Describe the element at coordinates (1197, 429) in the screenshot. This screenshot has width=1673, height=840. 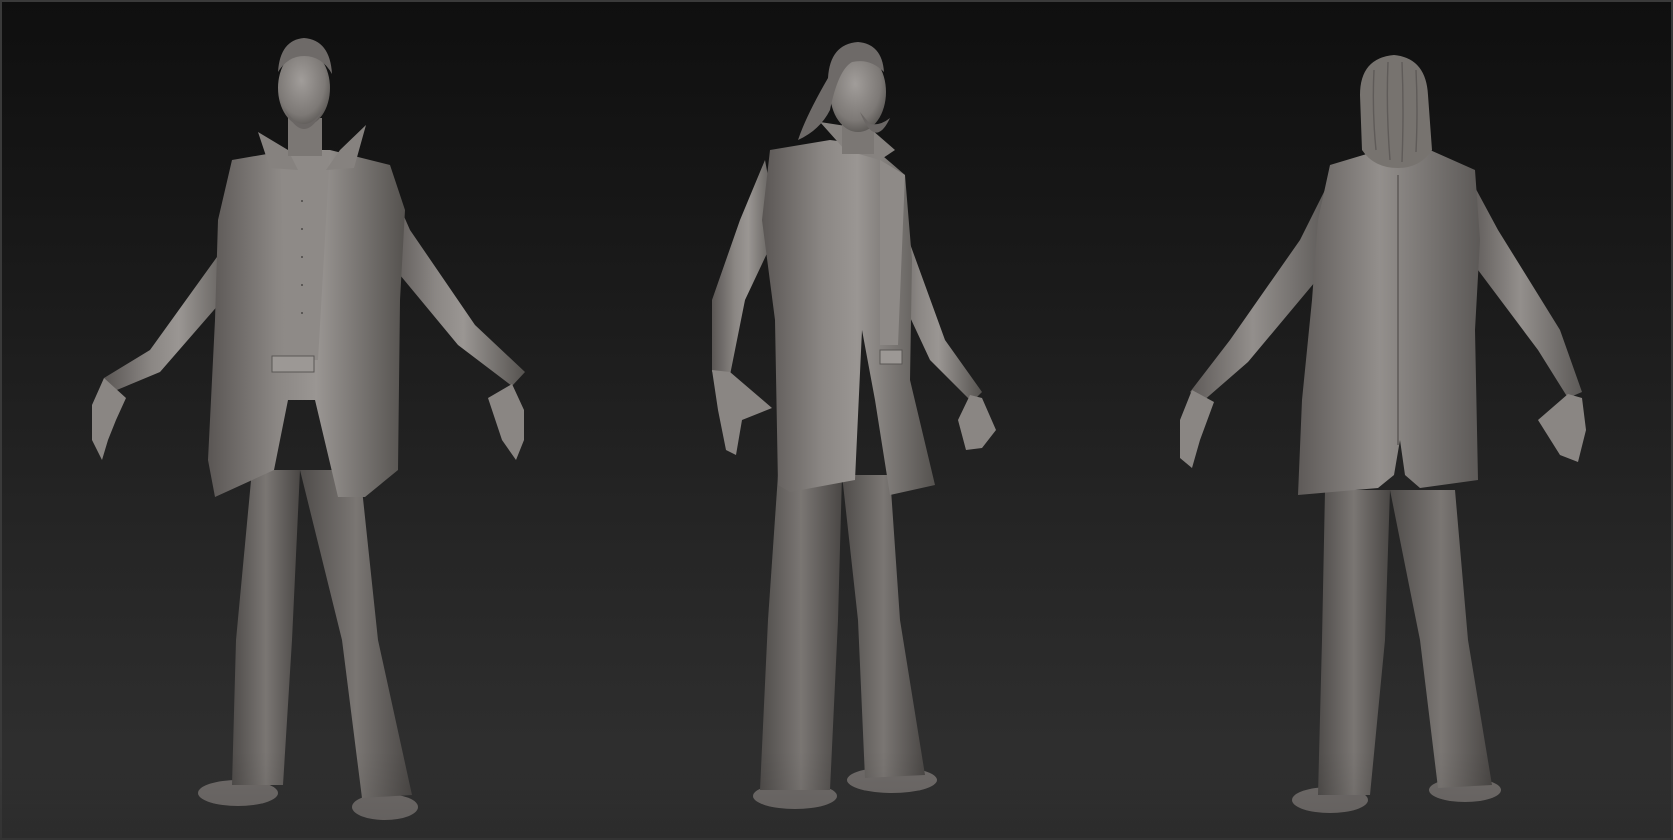
I see `back-left-hand` at that location.